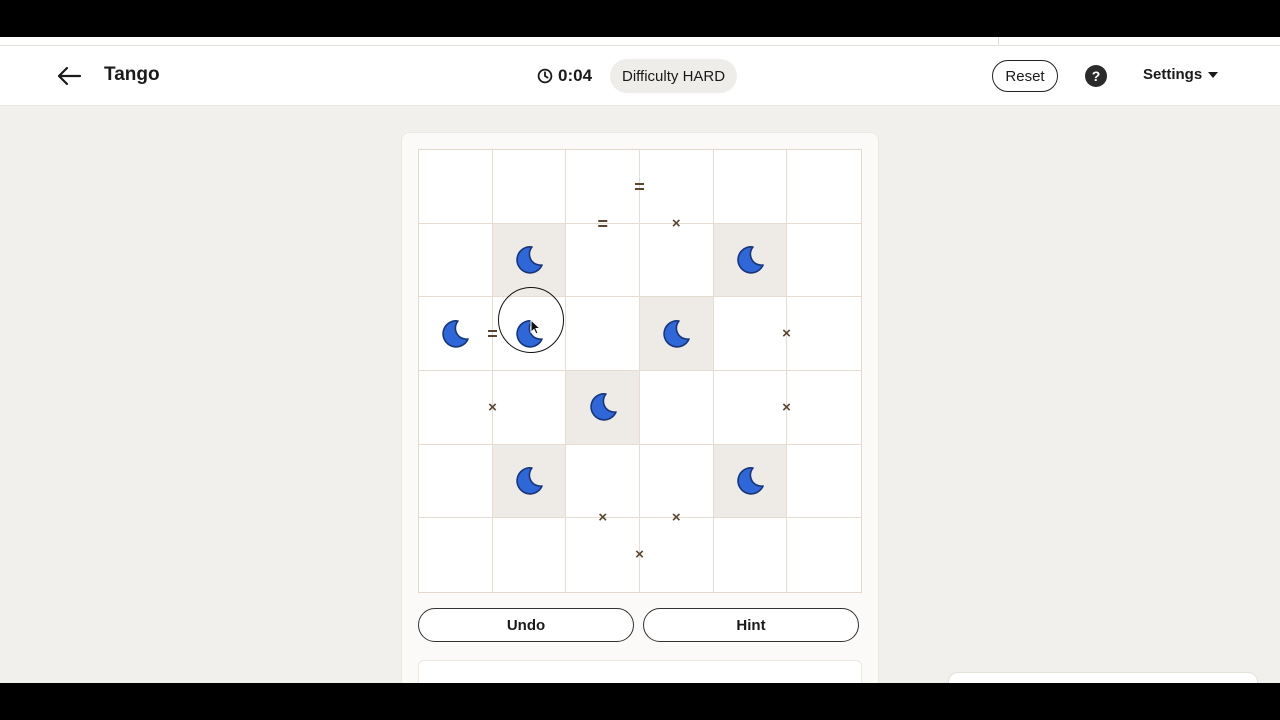 This screenshot has width=1280, height=720. What do you see at coordinates (575, 75) in the screenshot?
I see `timer-value: 0:04` at bounding box center [575, 75].